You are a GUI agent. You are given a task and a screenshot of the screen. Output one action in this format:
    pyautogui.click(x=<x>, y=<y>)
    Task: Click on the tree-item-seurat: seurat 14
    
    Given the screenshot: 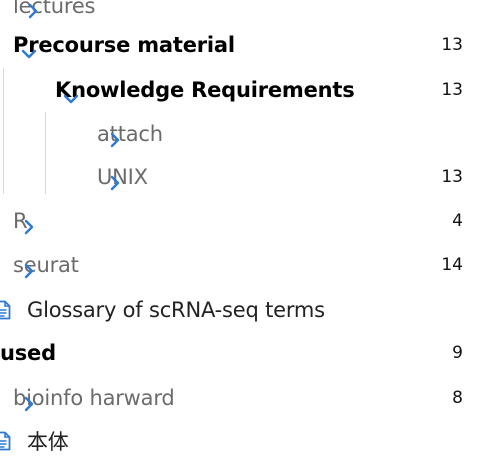 What is the action you would take?
    pyautogui.click(x=238, y=265)
    